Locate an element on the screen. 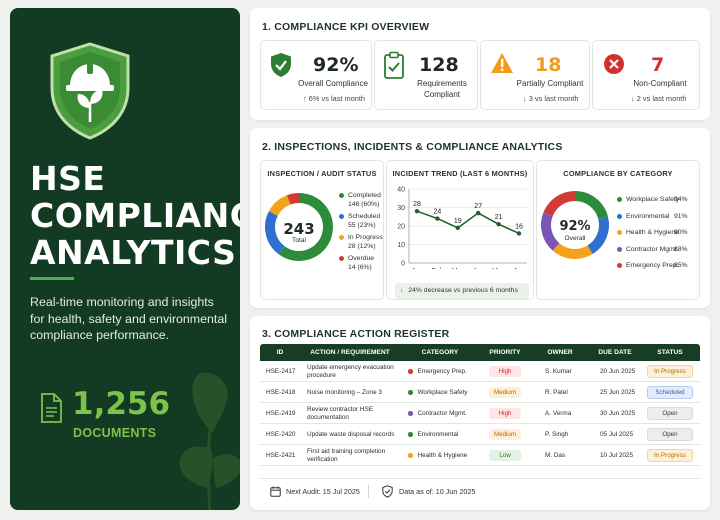 This screenshot has width=720, height=520. footer-divider is located at coordinates (368, 491).